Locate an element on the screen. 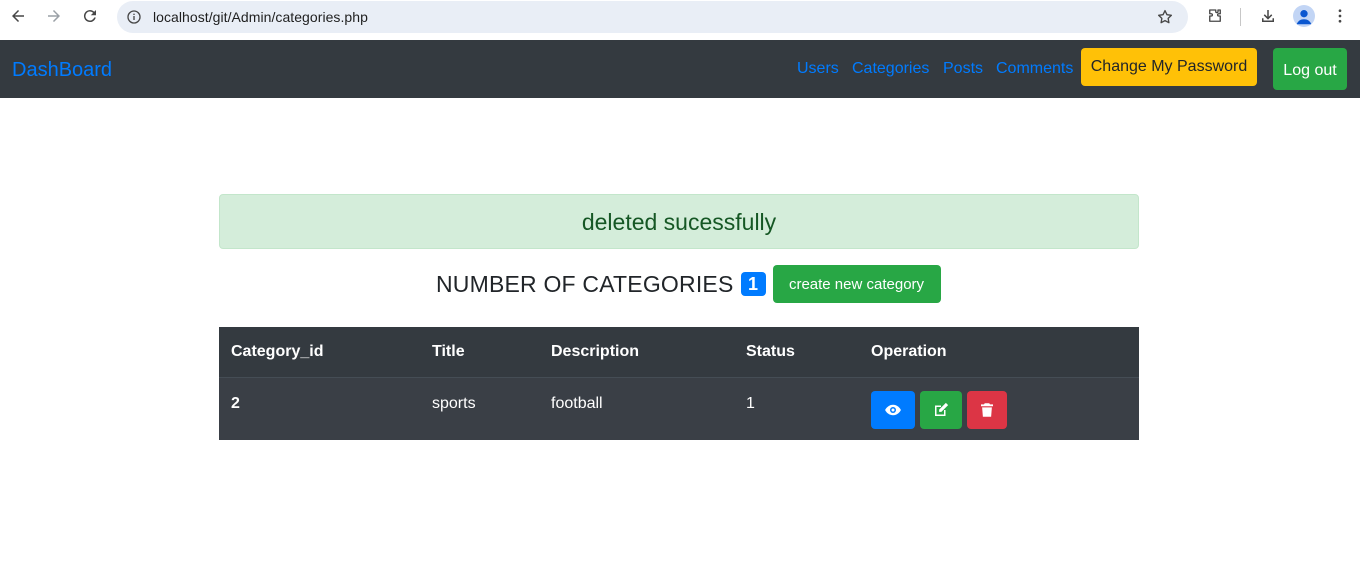 Image resolution: width=1360 pixels, height=572 pixels. cell-operation is located at coordinates (999, 408).